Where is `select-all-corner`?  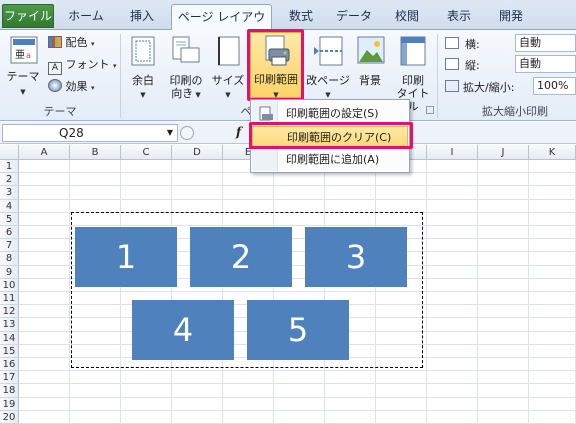 select-all-corner is located at coordinates (9, 152).